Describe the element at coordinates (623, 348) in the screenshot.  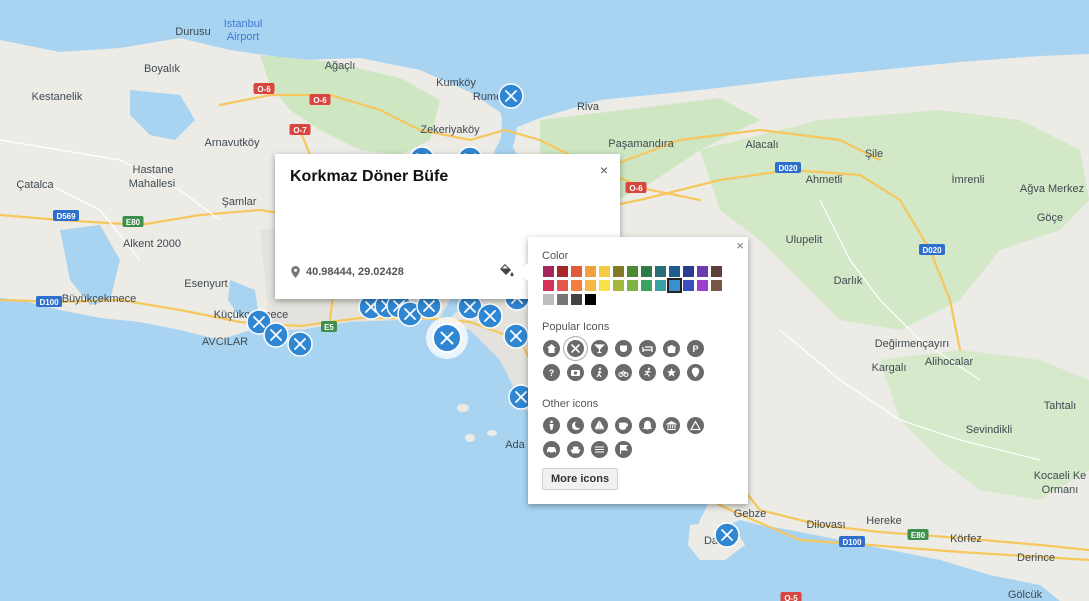
I see `cafe-icon` at that location.